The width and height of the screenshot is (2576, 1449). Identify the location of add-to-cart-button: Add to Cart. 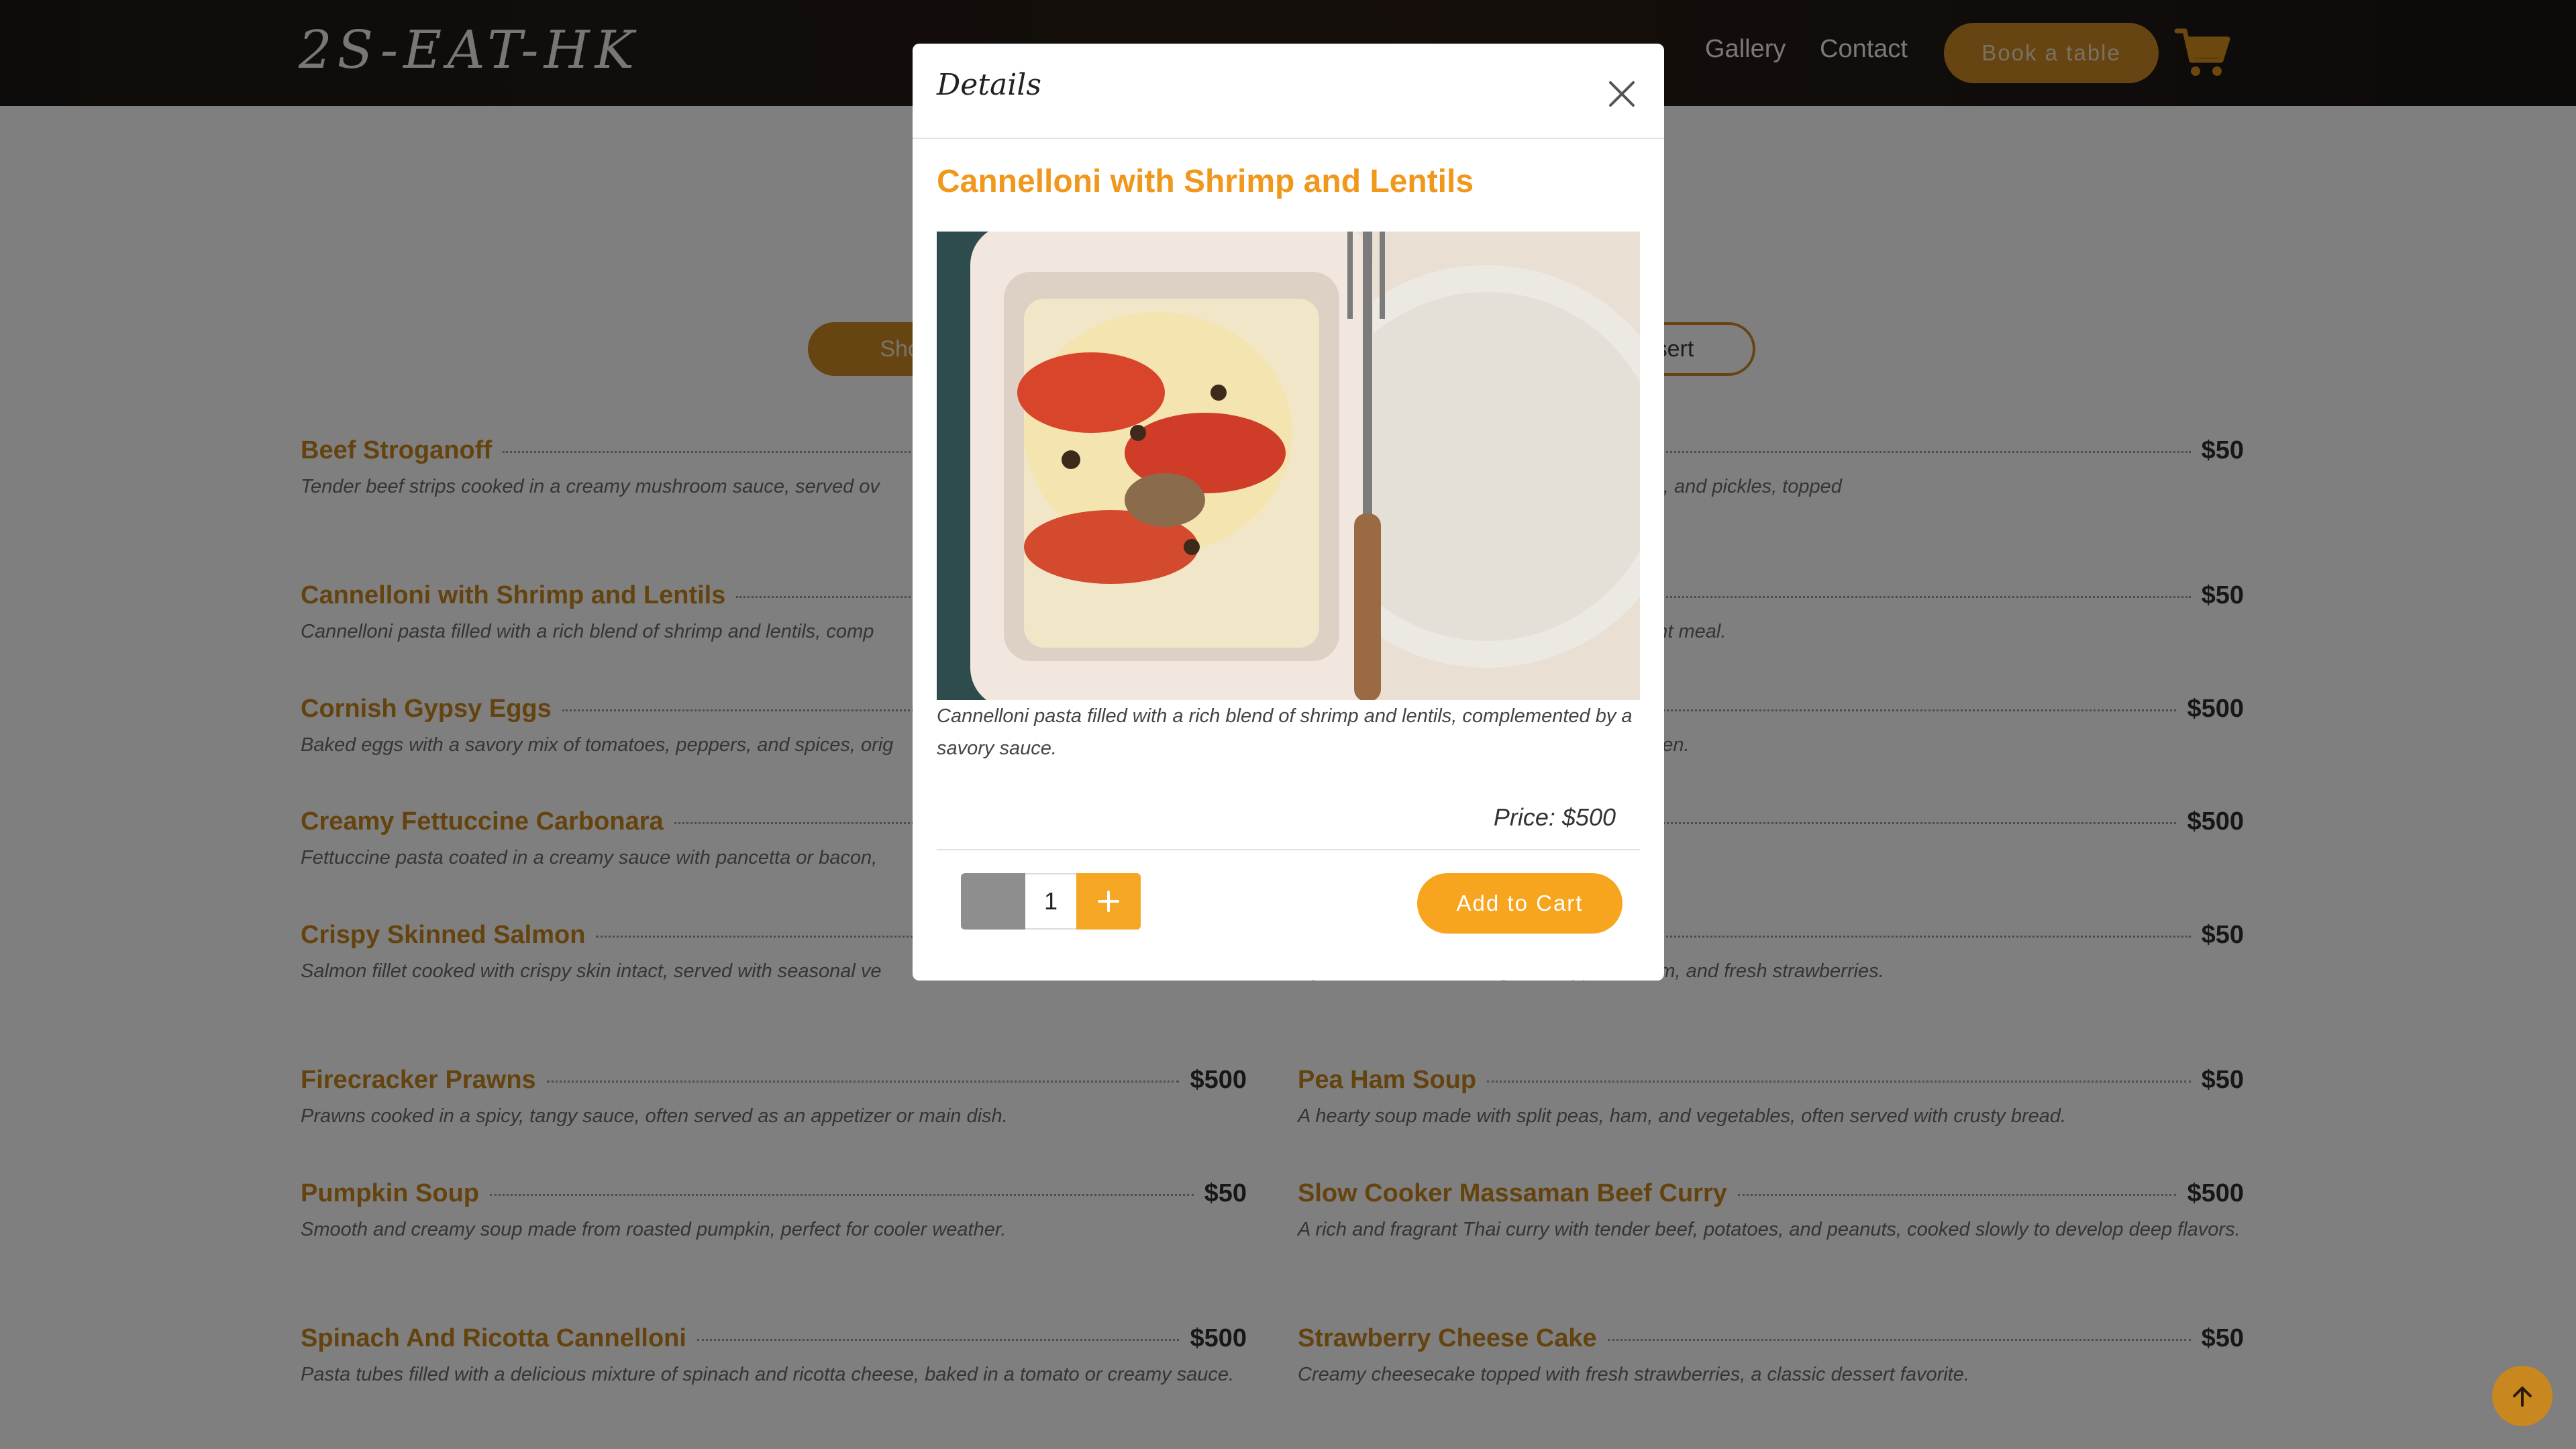
(1519, 903).